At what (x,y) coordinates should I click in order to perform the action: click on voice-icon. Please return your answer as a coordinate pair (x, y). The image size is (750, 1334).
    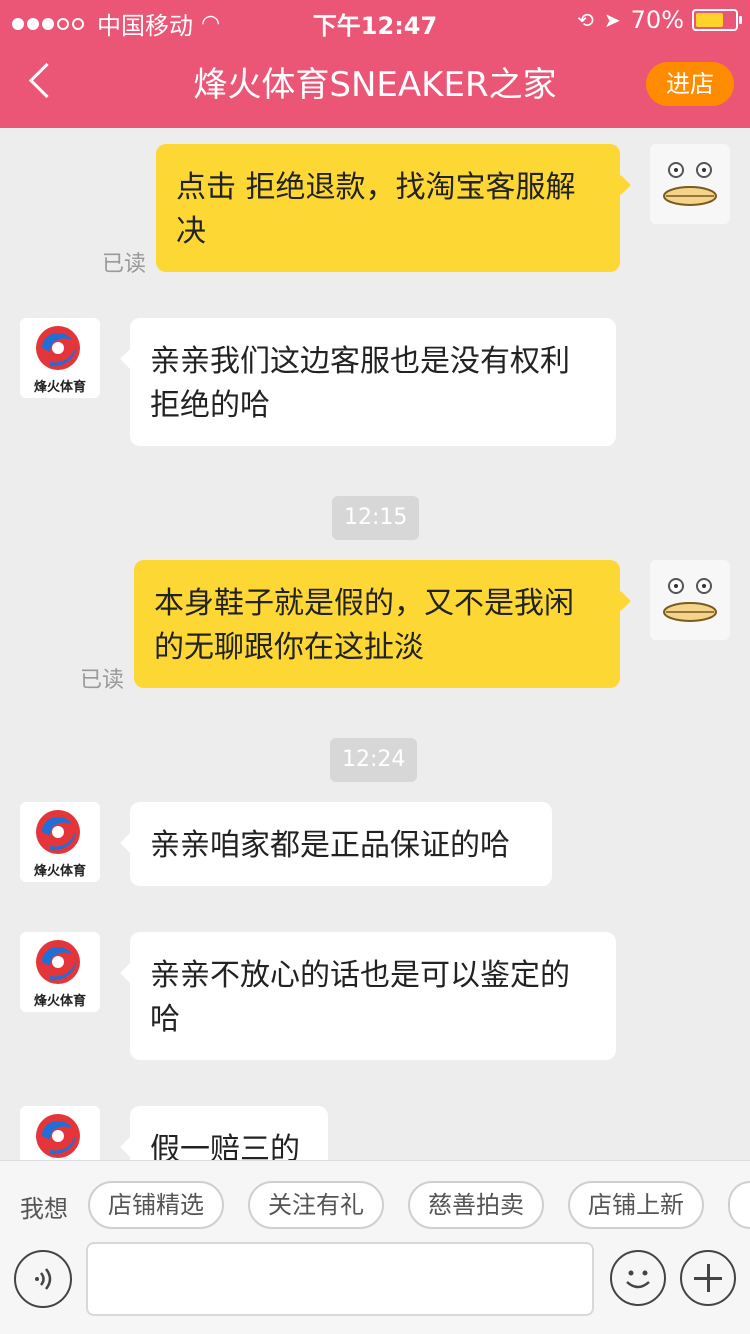
    Looking at the image, I should click on (43, 1279).